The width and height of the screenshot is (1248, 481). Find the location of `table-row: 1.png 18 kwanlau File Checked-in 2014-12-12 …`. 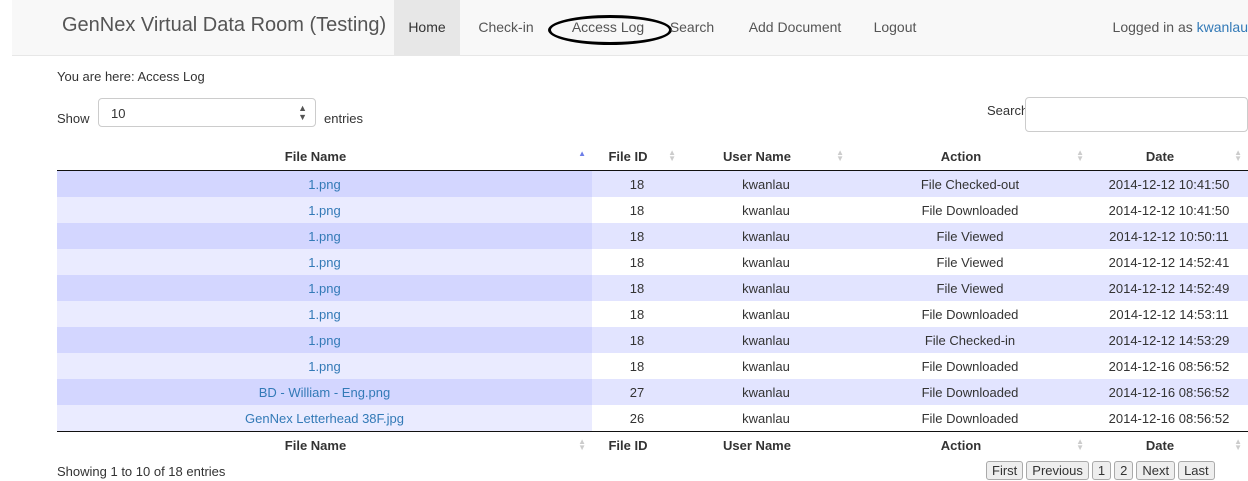

table-row: 1.png 18 kwanlau File Checked-in 2014-12-12 … is located at coordinates (652, 340).